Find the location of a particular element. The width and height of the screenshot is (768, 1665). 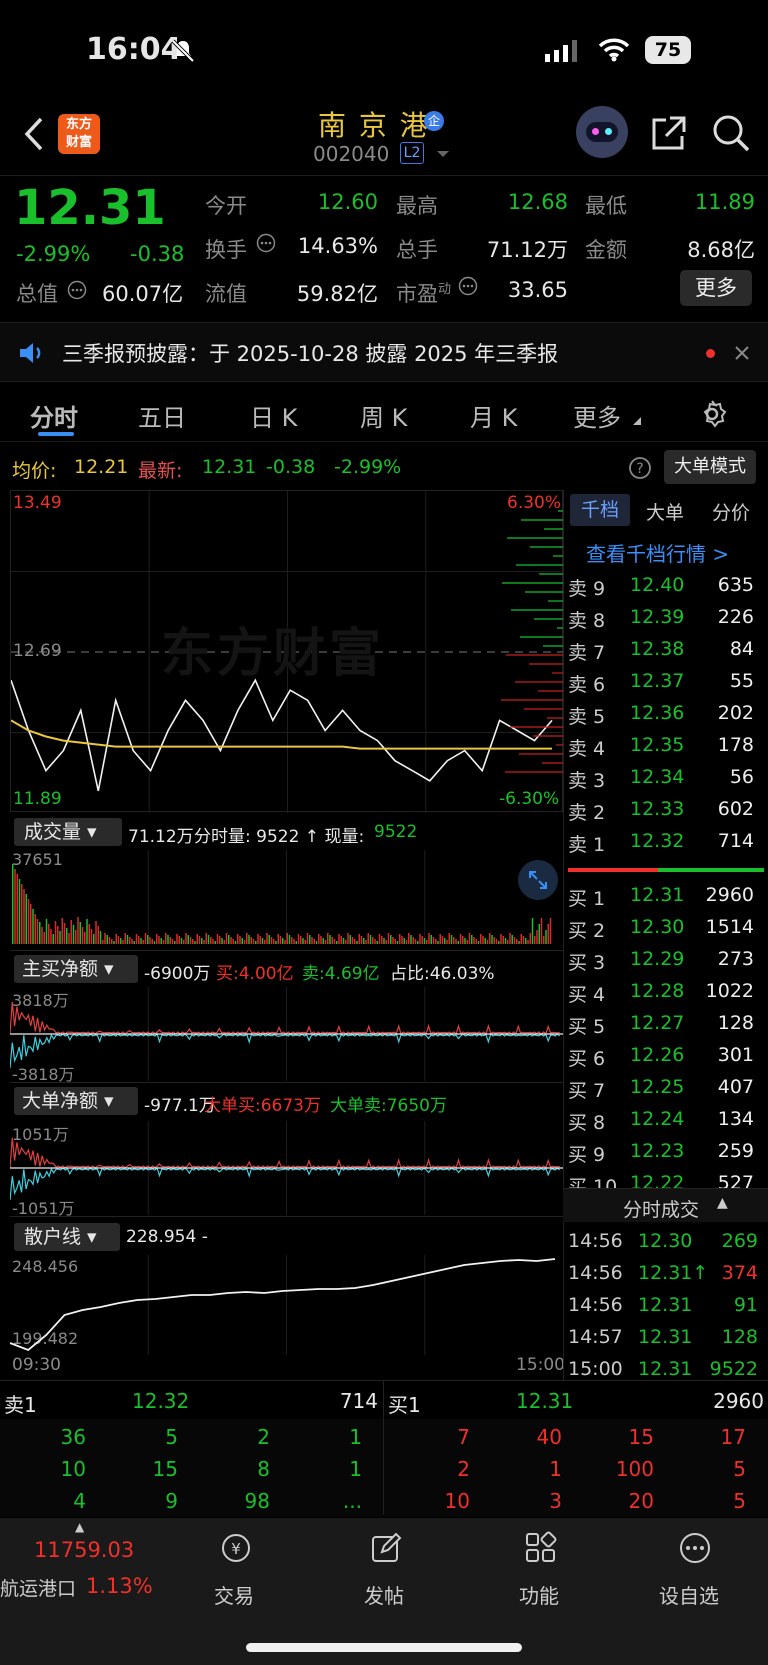

bid-row: 买 5 12.27 128 is located at coordinates (667, 1024).